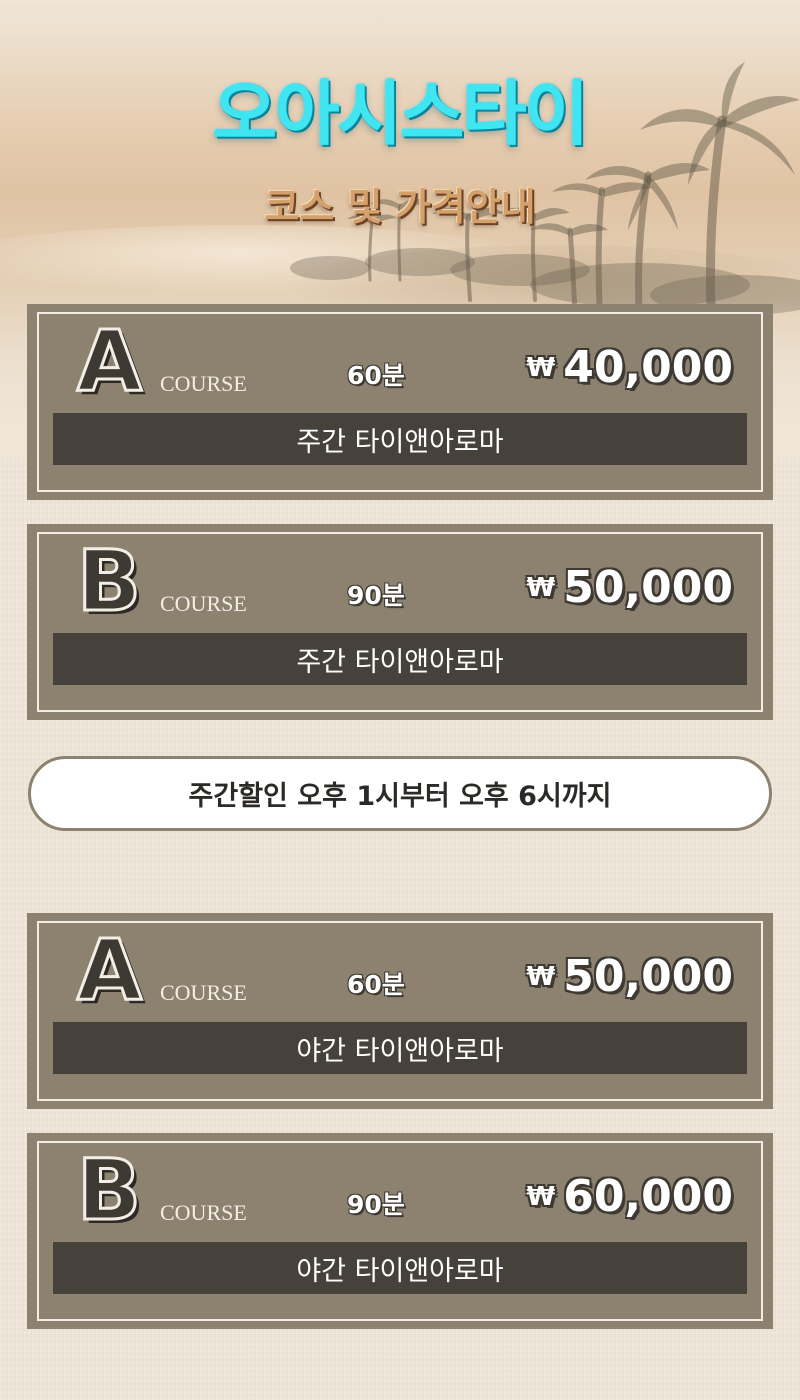 Image resolution: width=800 pixels, height=1400 pixels. I want to click on course-card-day-a: A COURSE 60분 ₩40,000 주간 타이앤아로마, so click(400, 402).